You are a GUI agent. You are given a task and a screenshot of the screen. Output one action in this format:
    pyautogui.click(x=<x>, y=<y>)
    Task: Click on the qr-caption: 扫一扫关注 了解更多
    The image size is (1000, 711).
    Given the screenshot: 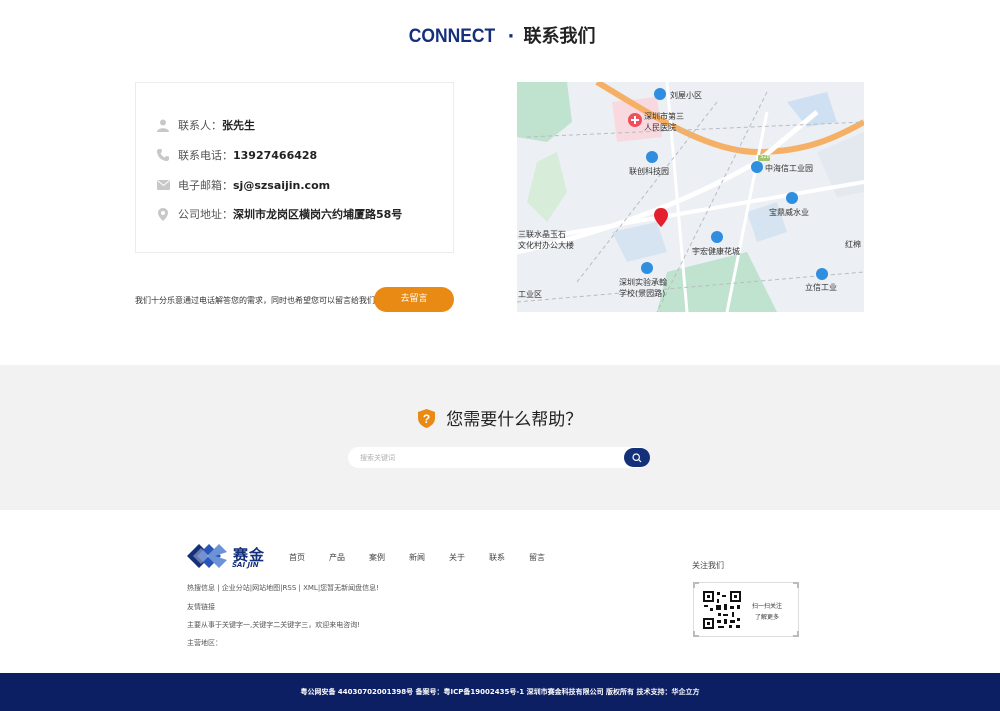 What is the action you would take?
    pyautogui.click(x=767, y=612)
    